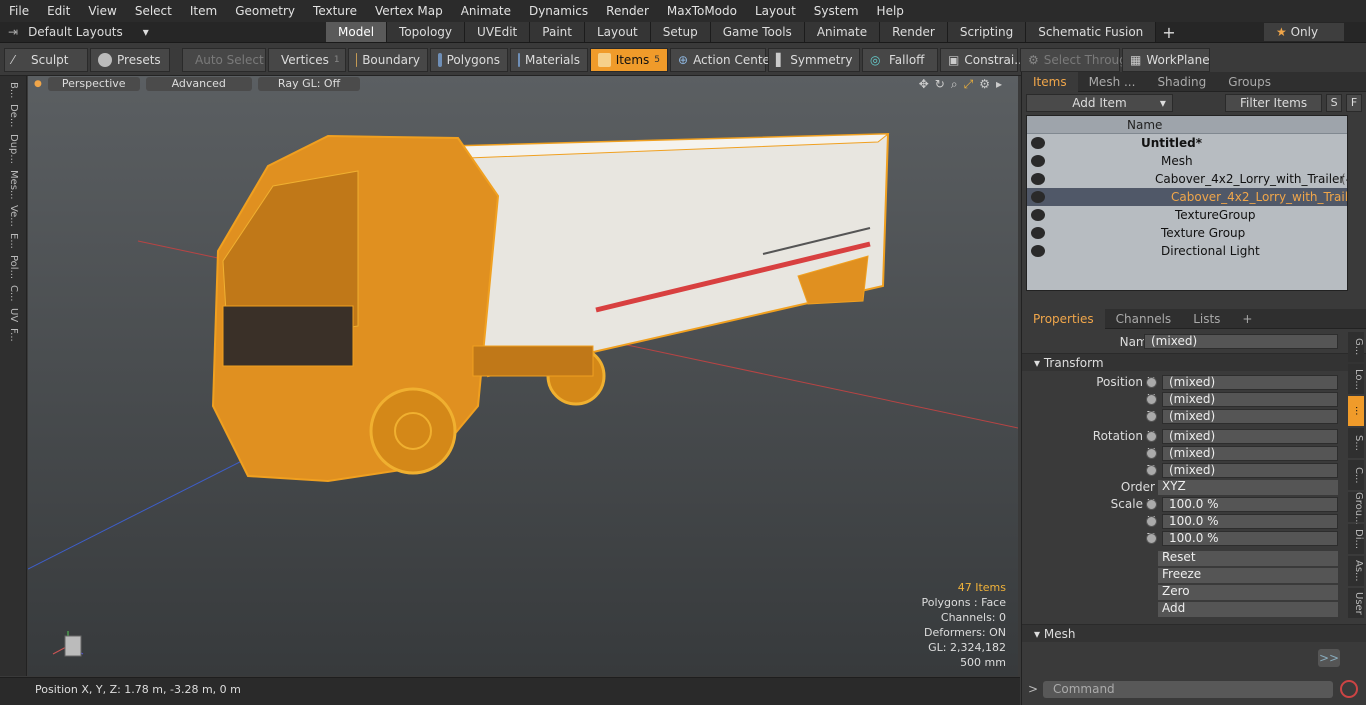  I want to click on zoom-view-icon: ⌕, so click(954, 84).